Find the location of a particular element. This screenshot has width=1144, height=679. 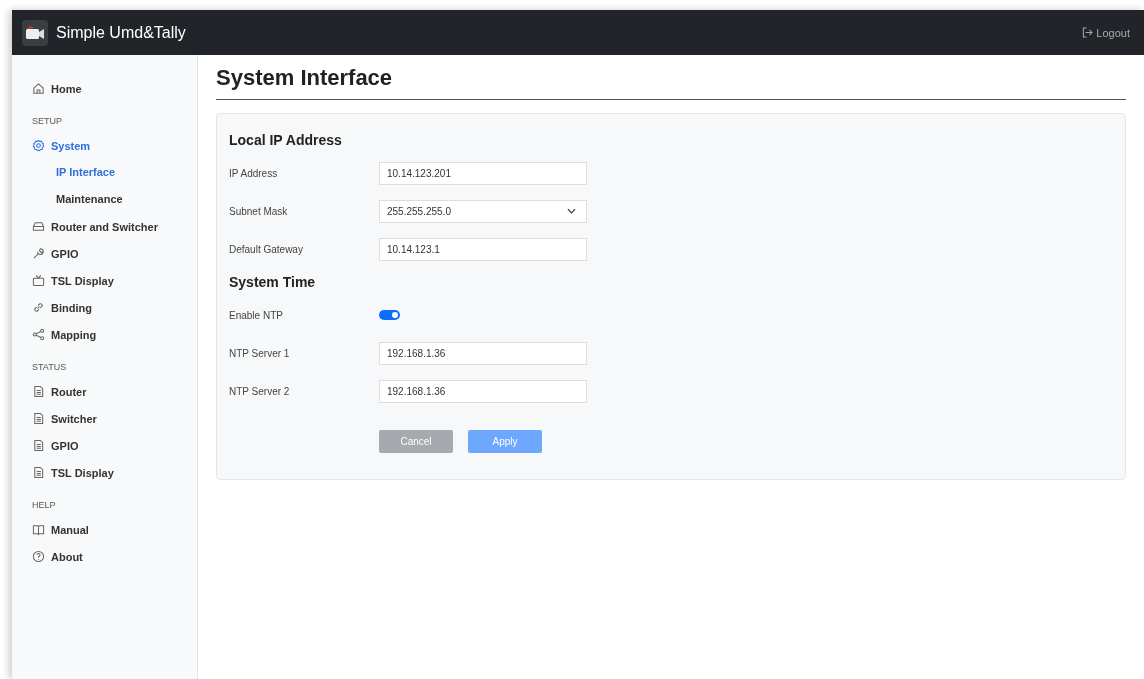

field-label: Default Gateway is located at coordinates (266, 249).